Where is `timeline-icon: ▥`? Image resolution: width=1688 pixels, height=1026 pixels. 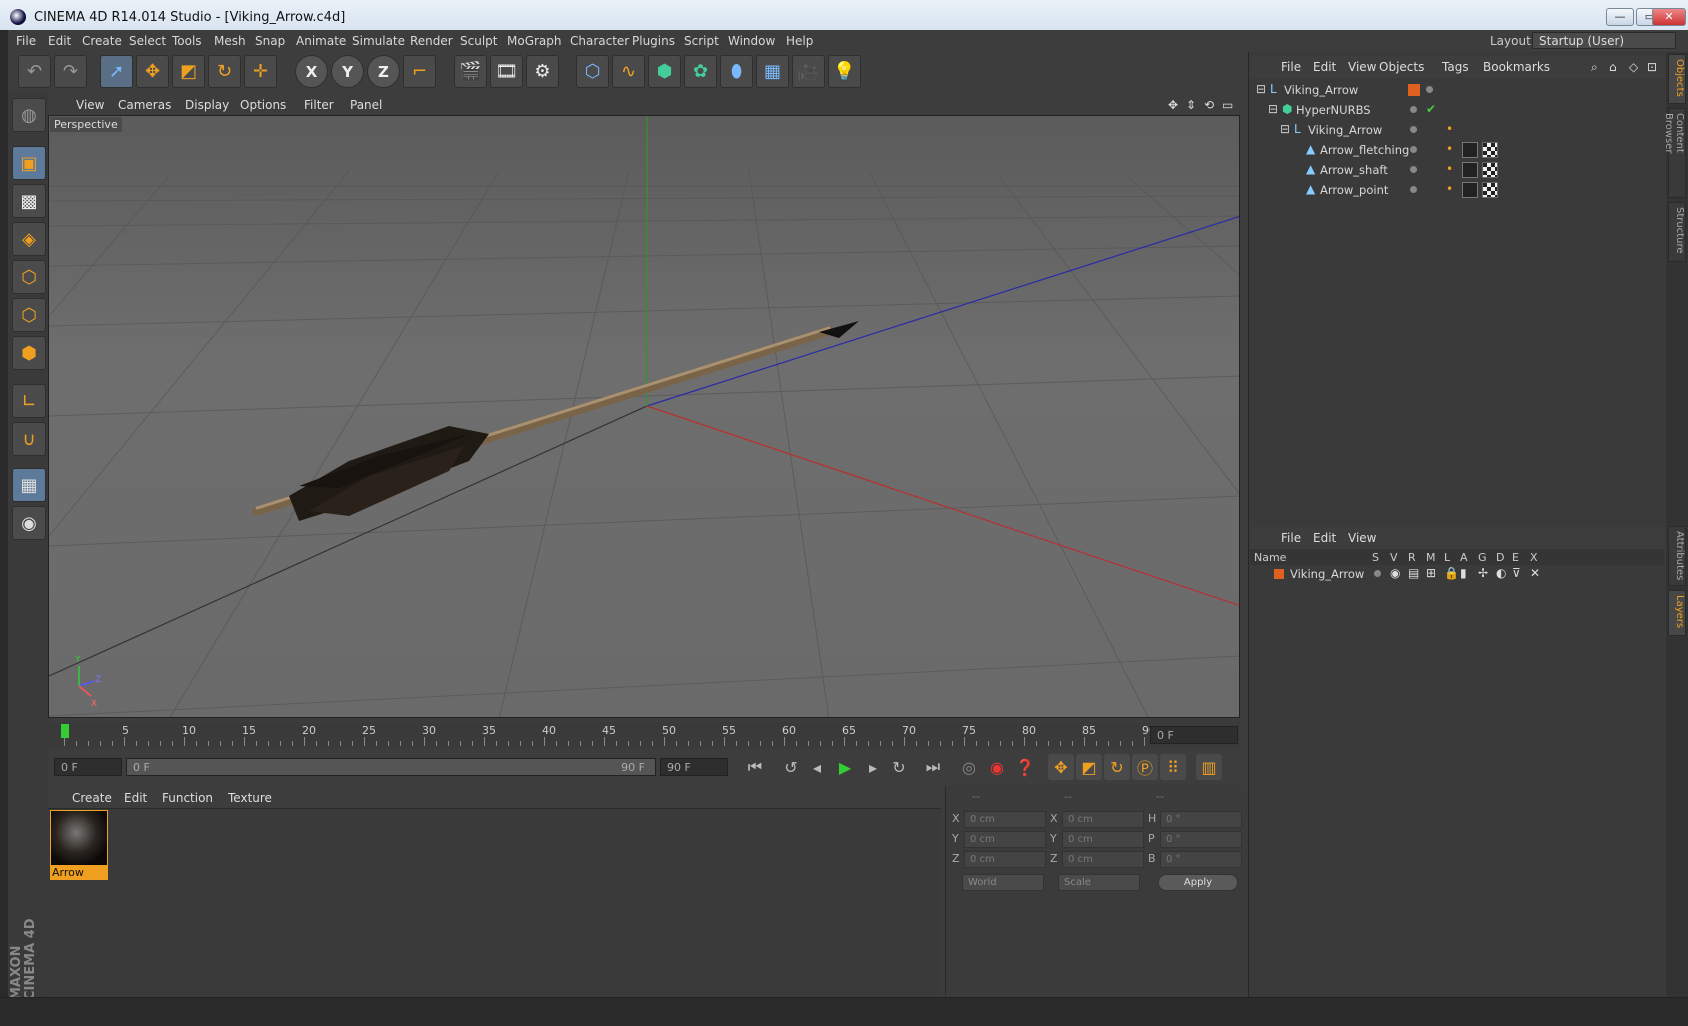 timeline-icon: ▥ is located at coordinates (1209, 767).